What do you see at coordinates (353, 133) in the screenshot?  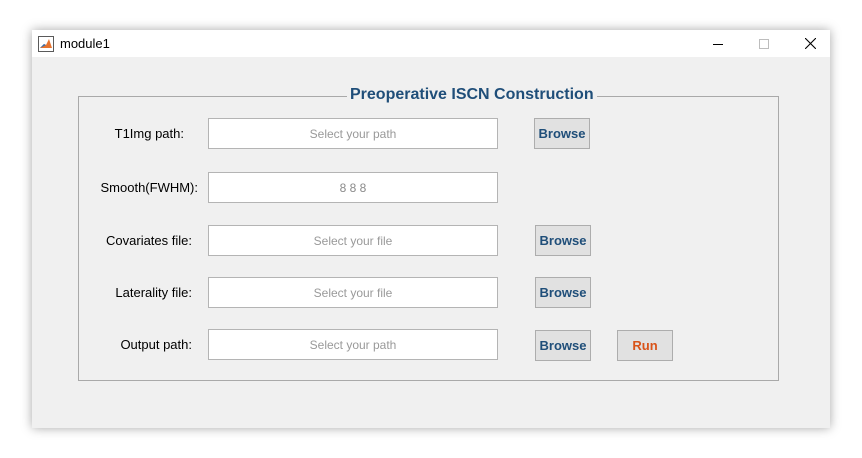 I see `t1img-path-input` at bounding box center [353, 133].